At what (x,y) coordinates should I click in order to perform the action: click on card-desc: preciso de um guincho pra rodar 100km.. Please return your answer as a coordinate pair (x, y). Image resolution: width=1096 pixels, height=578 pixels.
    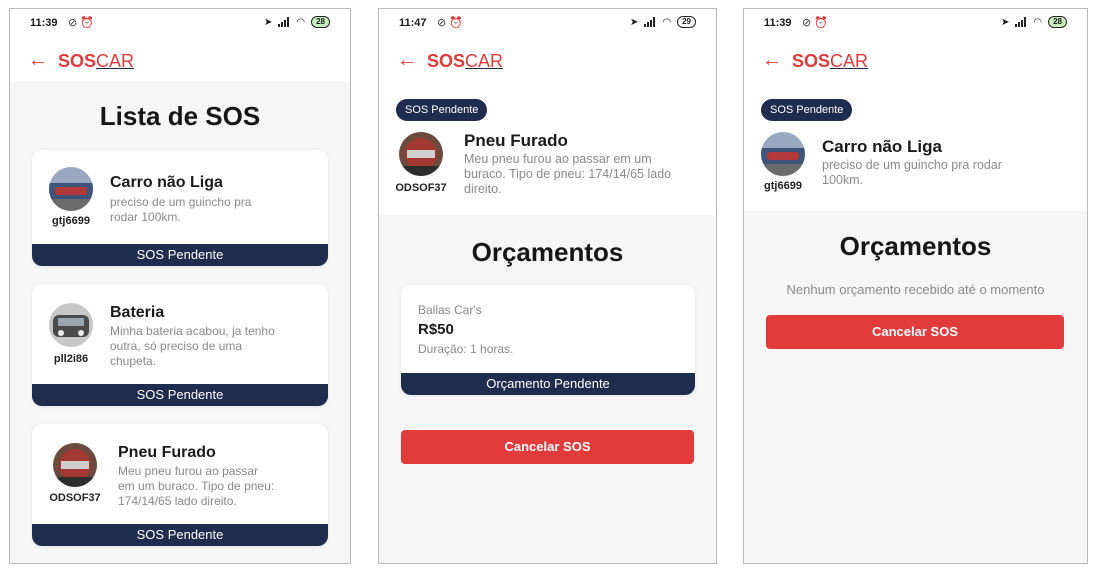
    Looking at the image, I should click on (181, 209).